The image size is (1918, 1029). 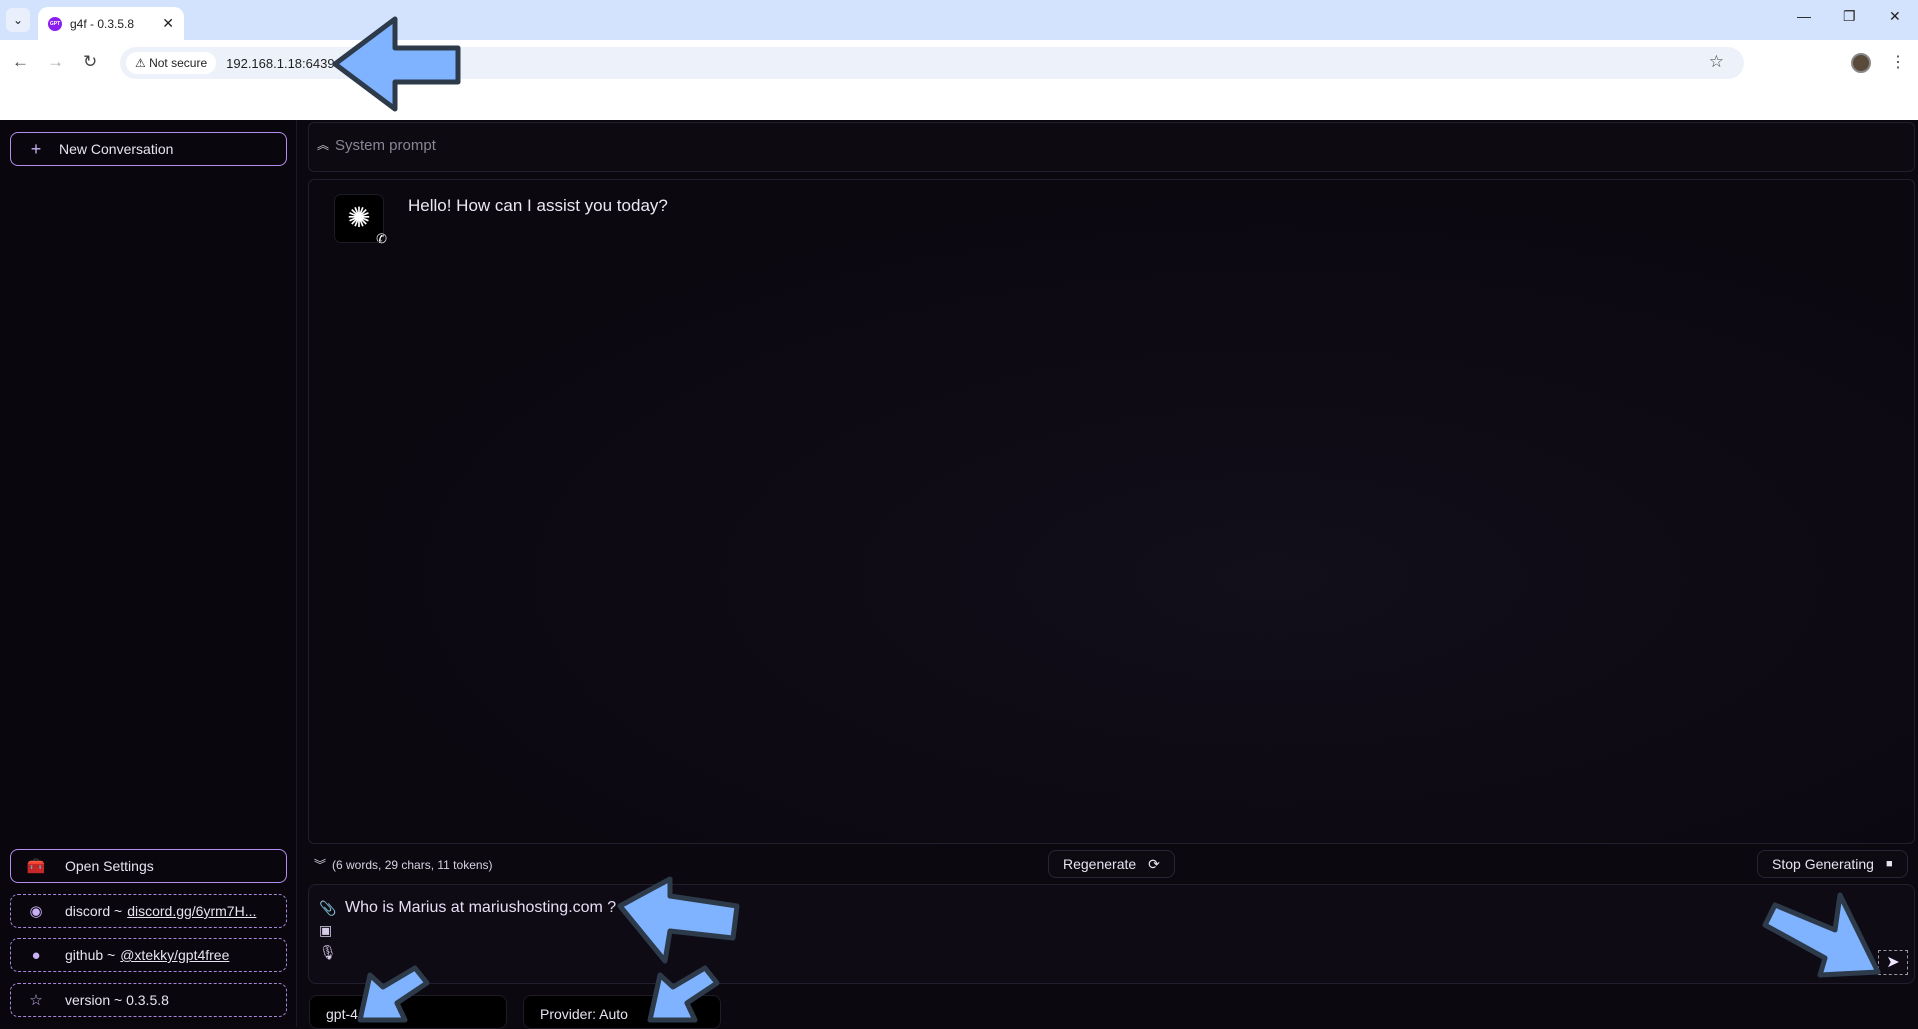 I want to click on plus-icon: +, so click(x=36, y=148).